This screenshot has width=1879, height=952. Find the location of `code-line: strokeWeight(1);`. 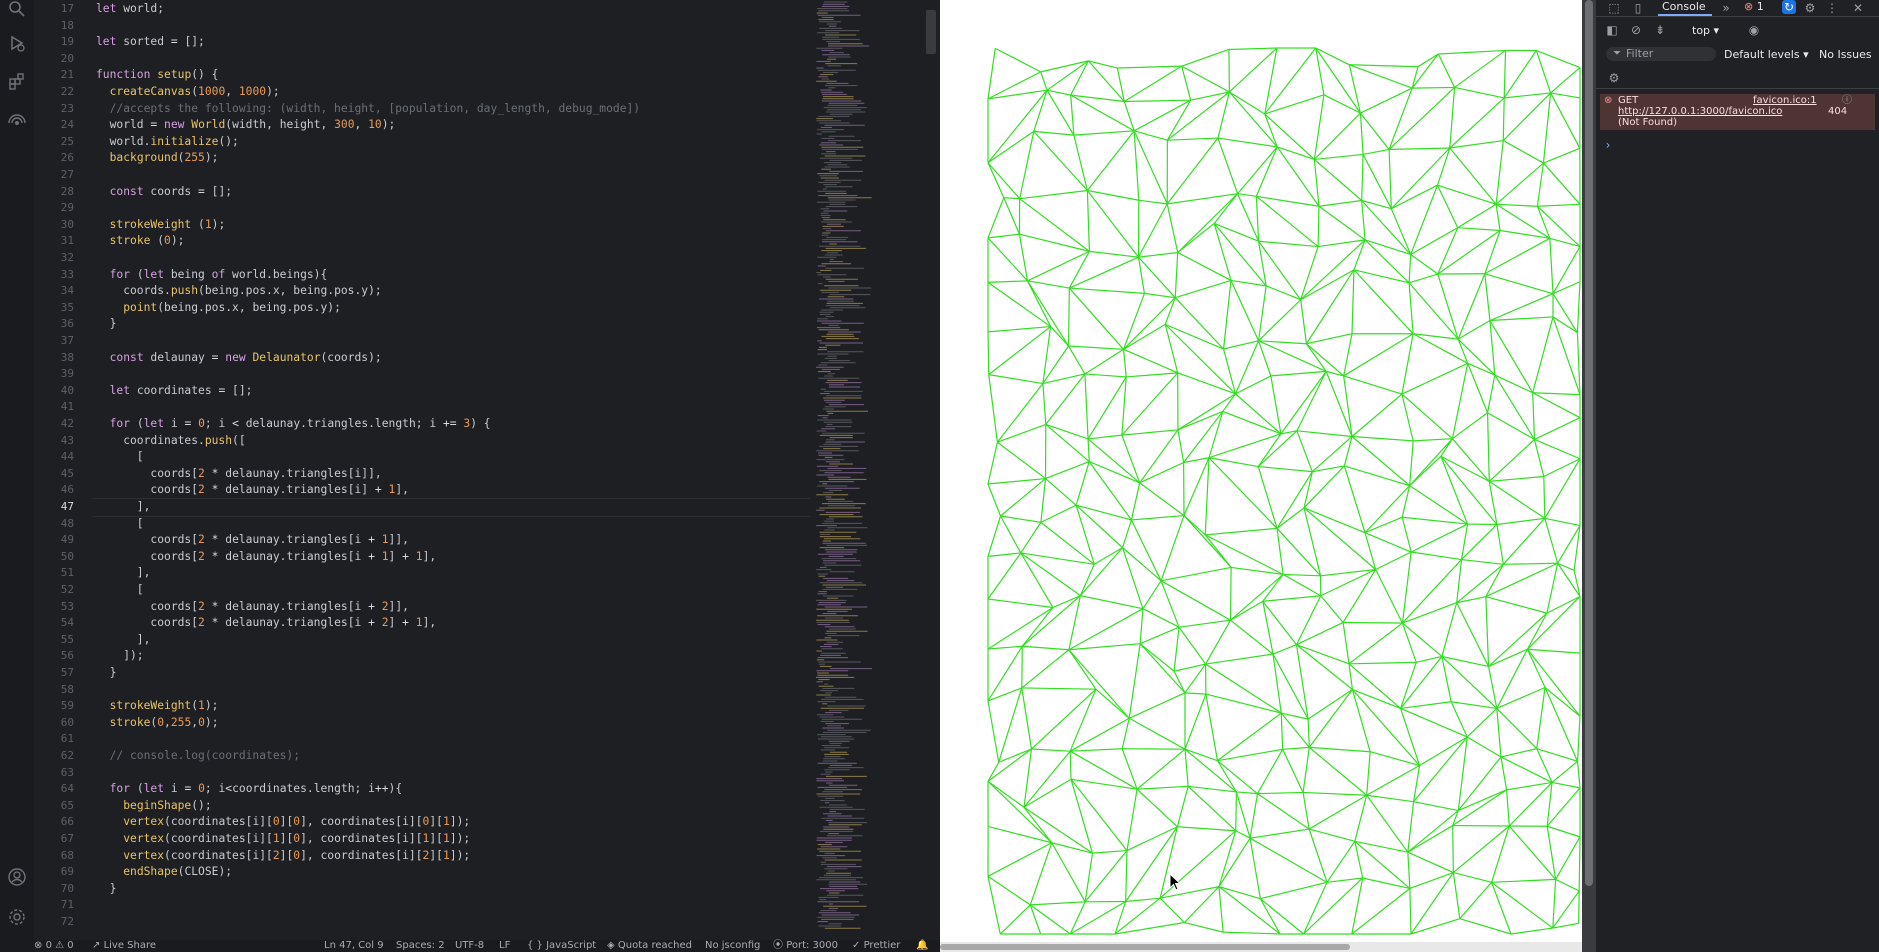

code-line: strokeWeight(1); is located at coordinates (157, 705).